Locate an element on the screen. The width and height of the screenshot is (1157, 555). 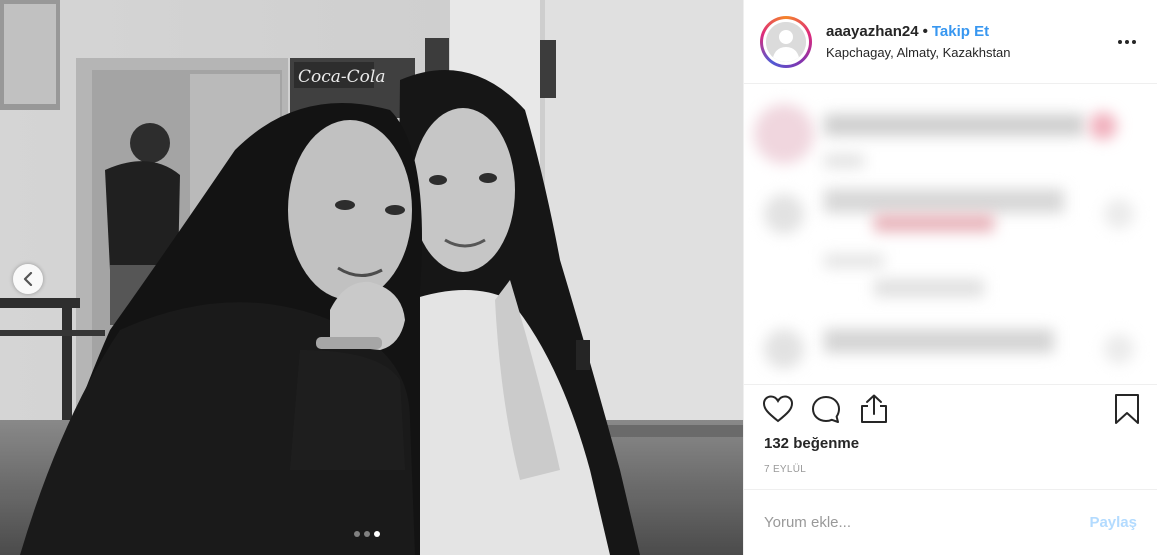
avatar is located at coordinates (786, 41).